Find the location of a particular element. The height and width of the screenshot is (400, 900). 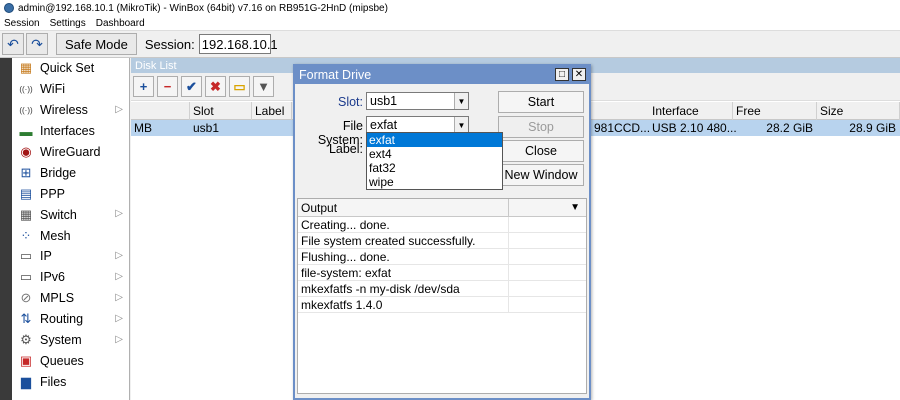

filter-button: ▼ is located at coordinates (263, 86).